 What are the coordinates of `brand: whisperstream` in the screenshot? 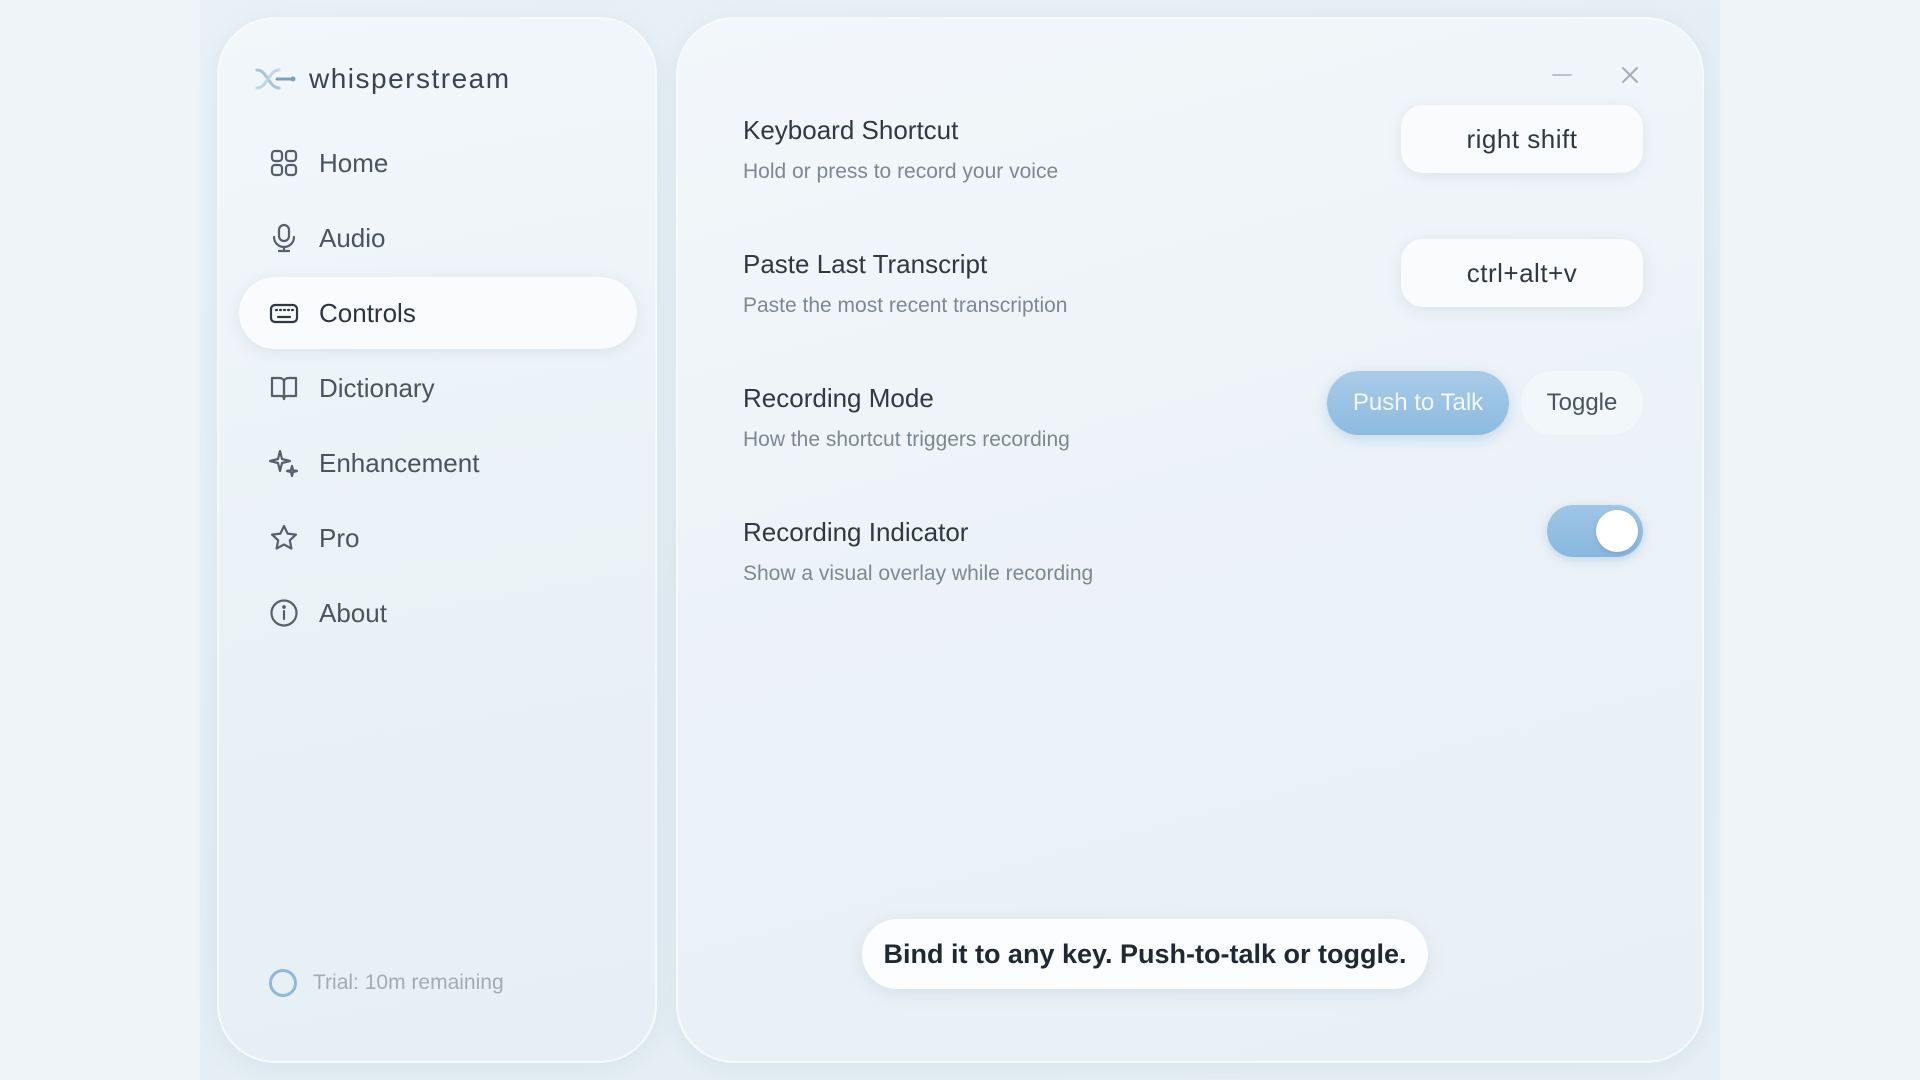 It's located at (382, 79).